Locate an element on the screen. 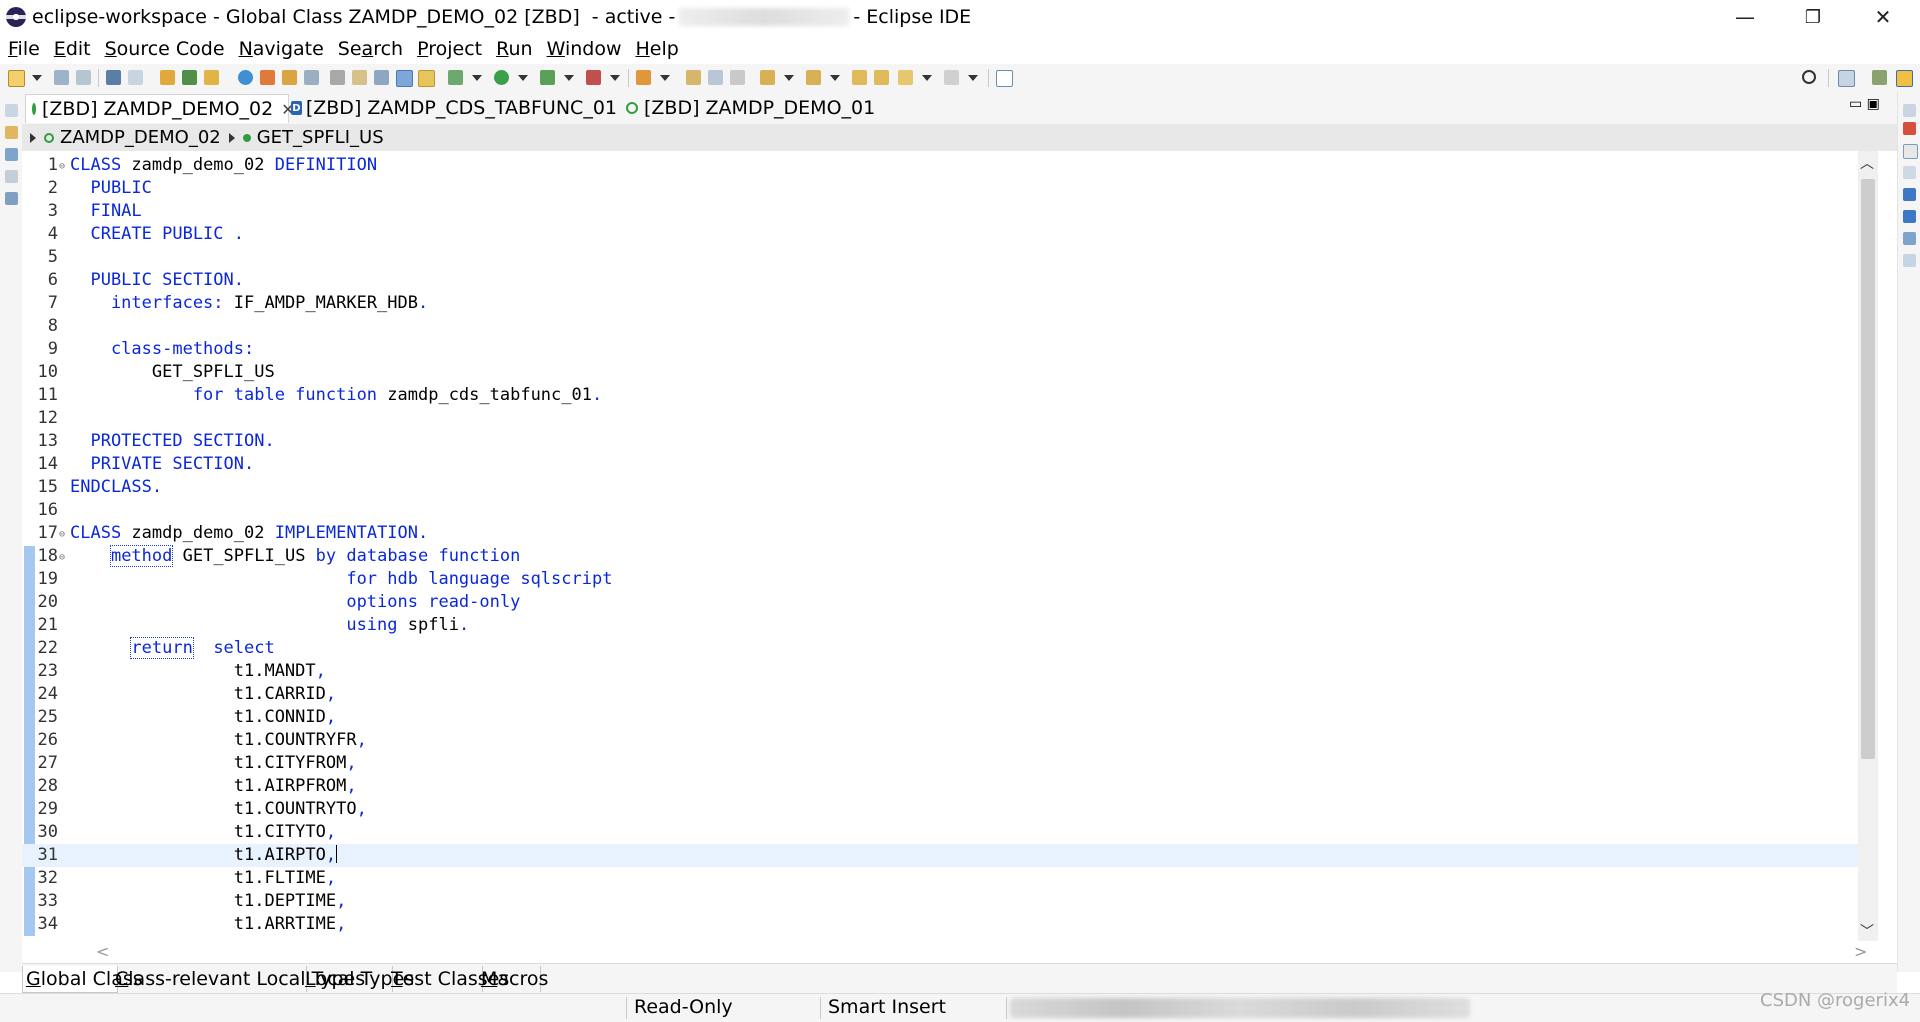  highlight-icon is located at coordinates (404, 78).